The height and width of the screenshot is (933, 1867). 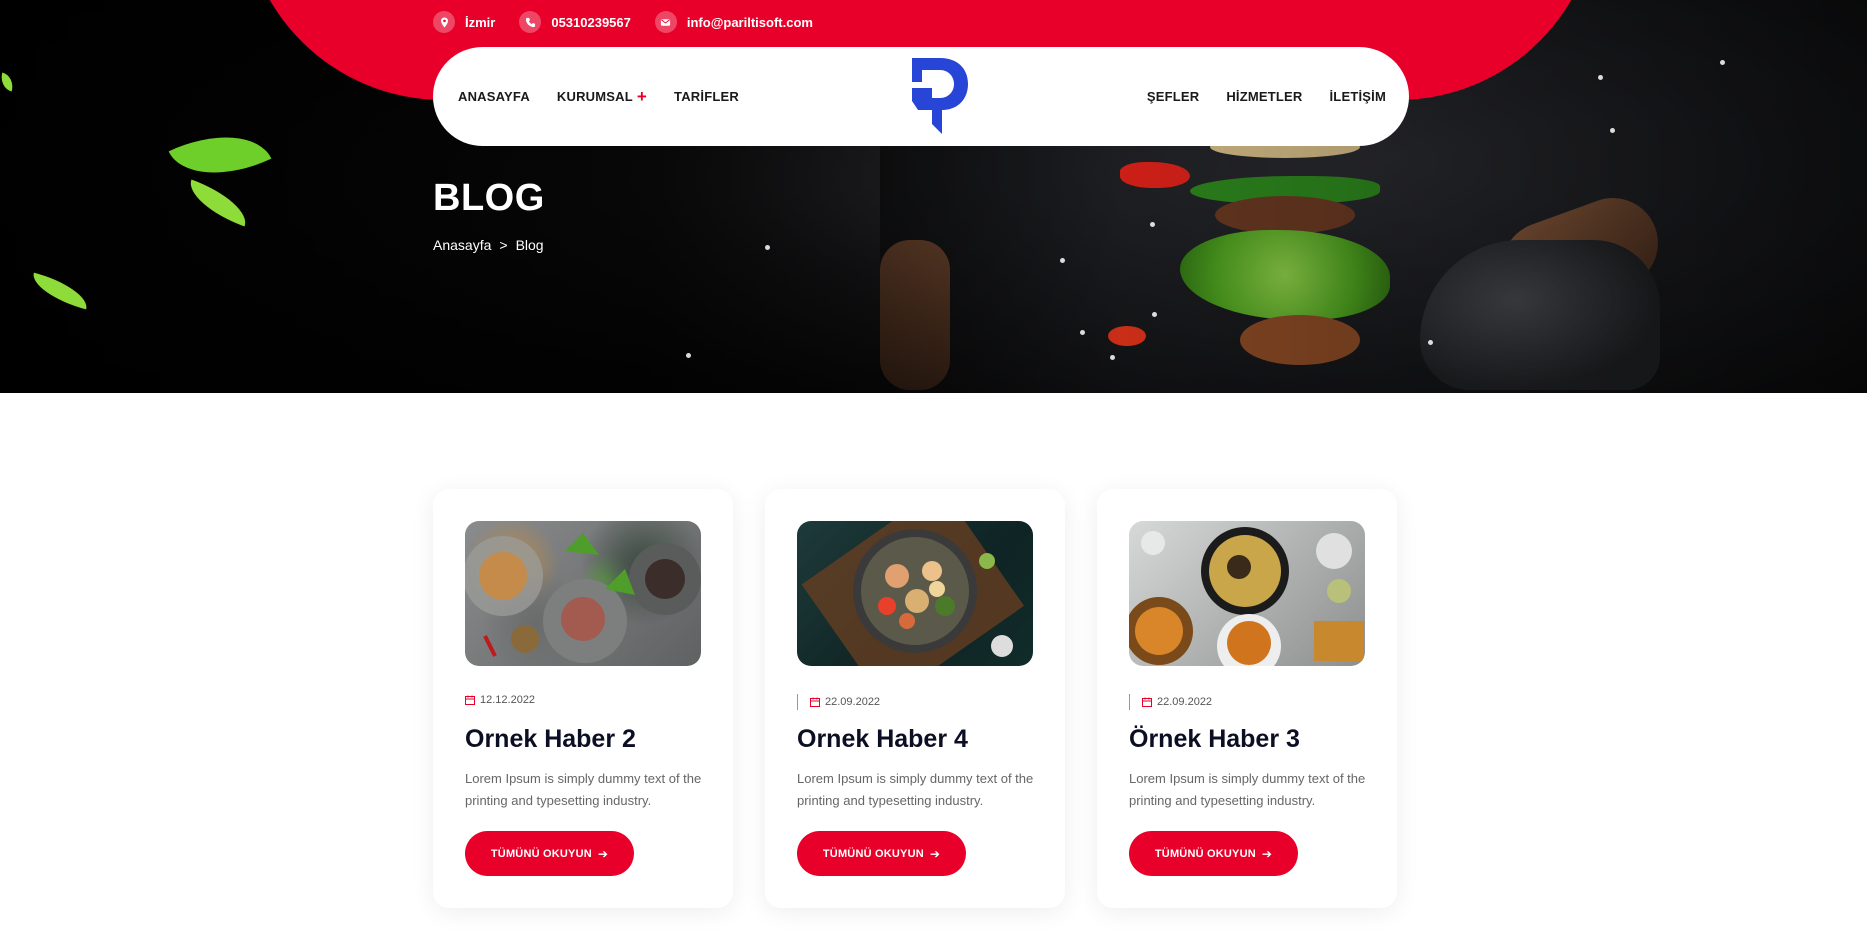 What do you see at coordinates (530, 22) in the screenshot?
I see `phone-icon` at bounding box center [530, 22].